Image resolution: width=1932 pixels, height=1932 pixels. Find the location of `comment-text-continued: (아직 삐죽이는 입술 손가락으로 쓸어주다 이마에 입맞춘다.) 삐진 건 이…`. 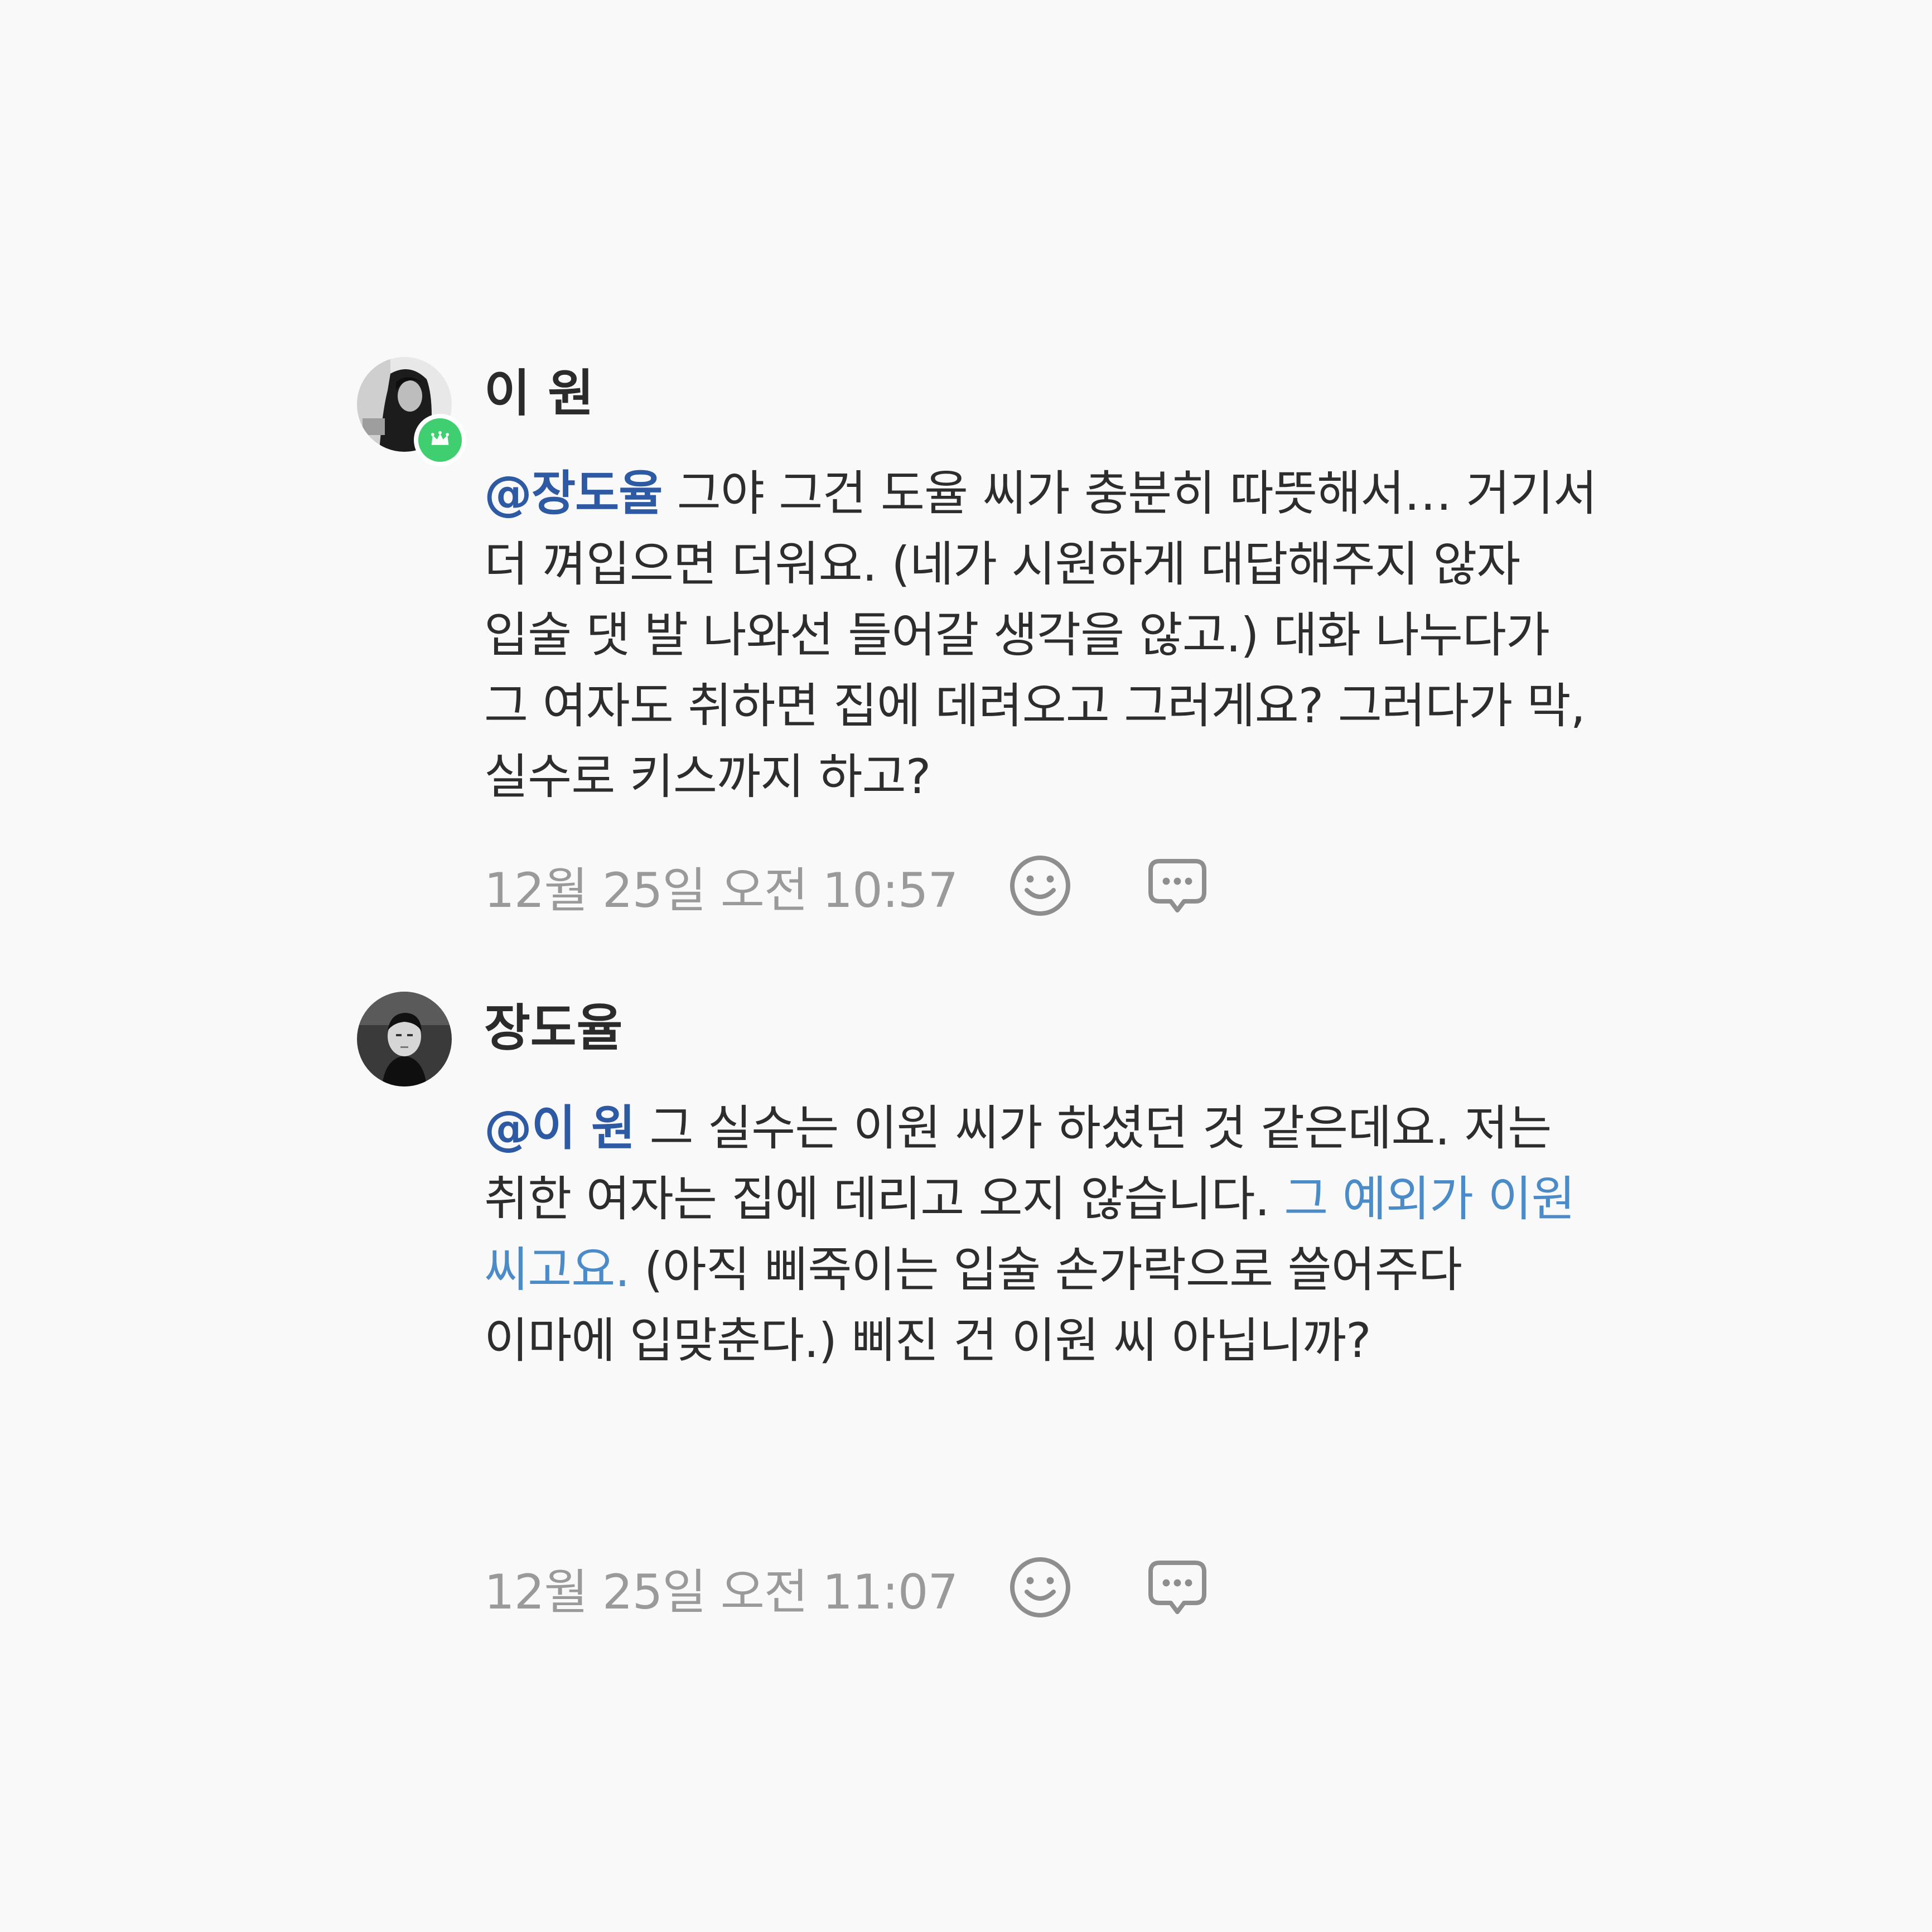

comment-text-continued: (아직 삐죽이는 입술 손가락으로 쓸어주다 이마에 입맞춘다.) 삐진 건 이… is located at coordinates (973, 1305).